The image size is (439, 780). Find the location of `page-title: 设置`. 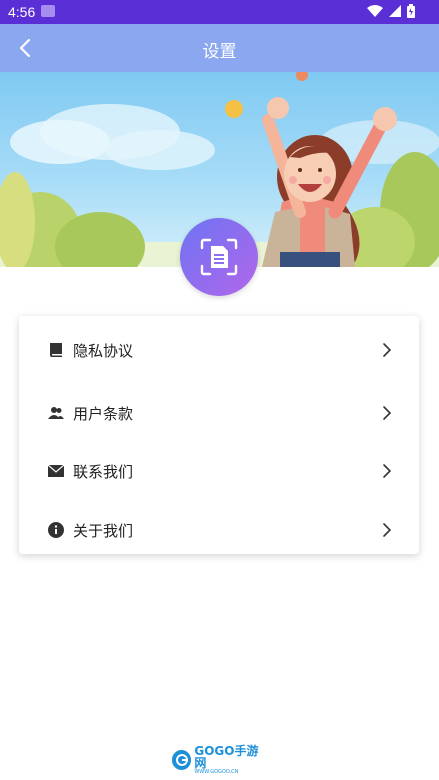

page-title: 设置 is located at coordinates (219, 52).